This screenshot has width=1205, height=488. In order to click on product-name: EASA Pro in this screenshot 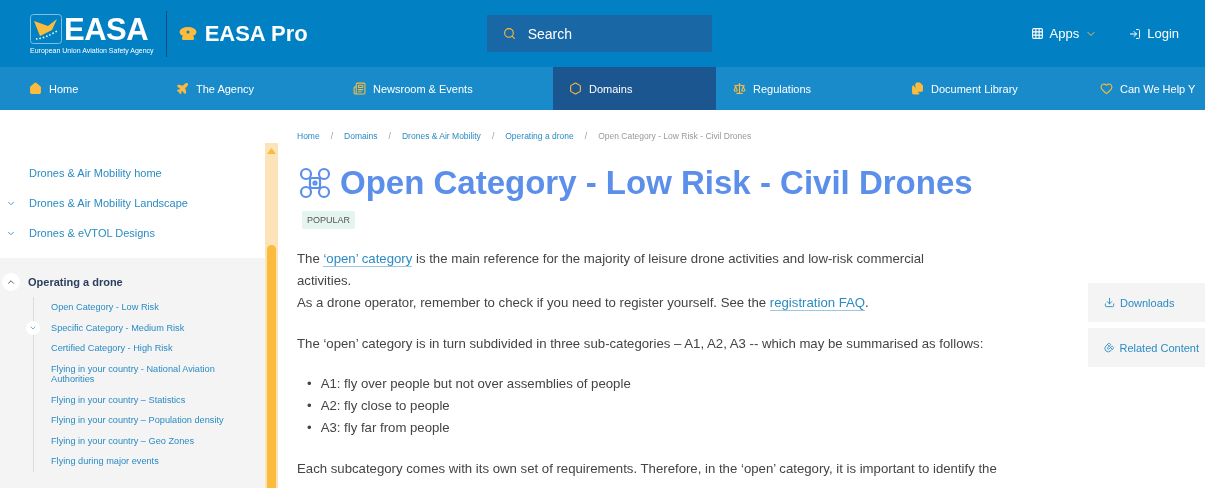, I will do `click(256, 33)`.